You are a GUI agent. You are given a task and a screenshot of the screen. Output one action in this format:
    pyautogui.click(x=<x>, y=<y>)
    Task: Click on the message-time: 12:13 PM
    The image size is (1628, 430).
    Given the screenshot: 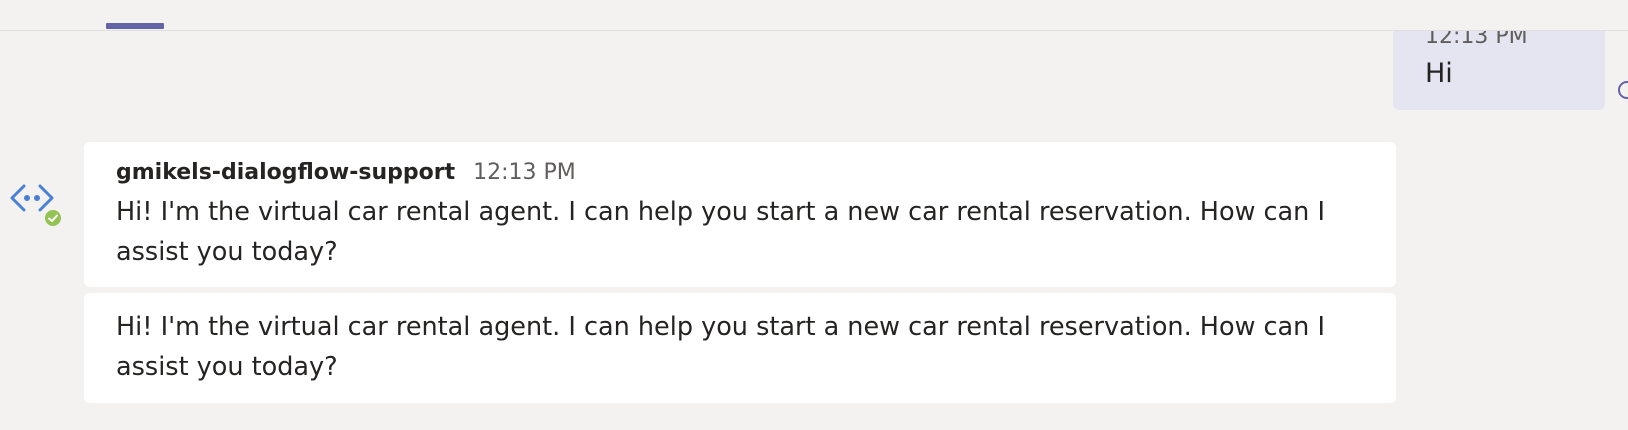 What is the action you would take?
    pyautogui.click(x=524, y=172)
    